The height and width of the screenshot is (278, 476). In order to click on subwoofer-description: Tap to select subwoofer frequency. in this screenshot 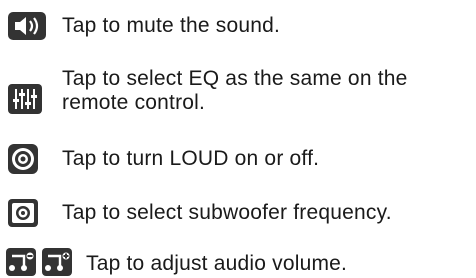, I will do `click(227, 212)`.